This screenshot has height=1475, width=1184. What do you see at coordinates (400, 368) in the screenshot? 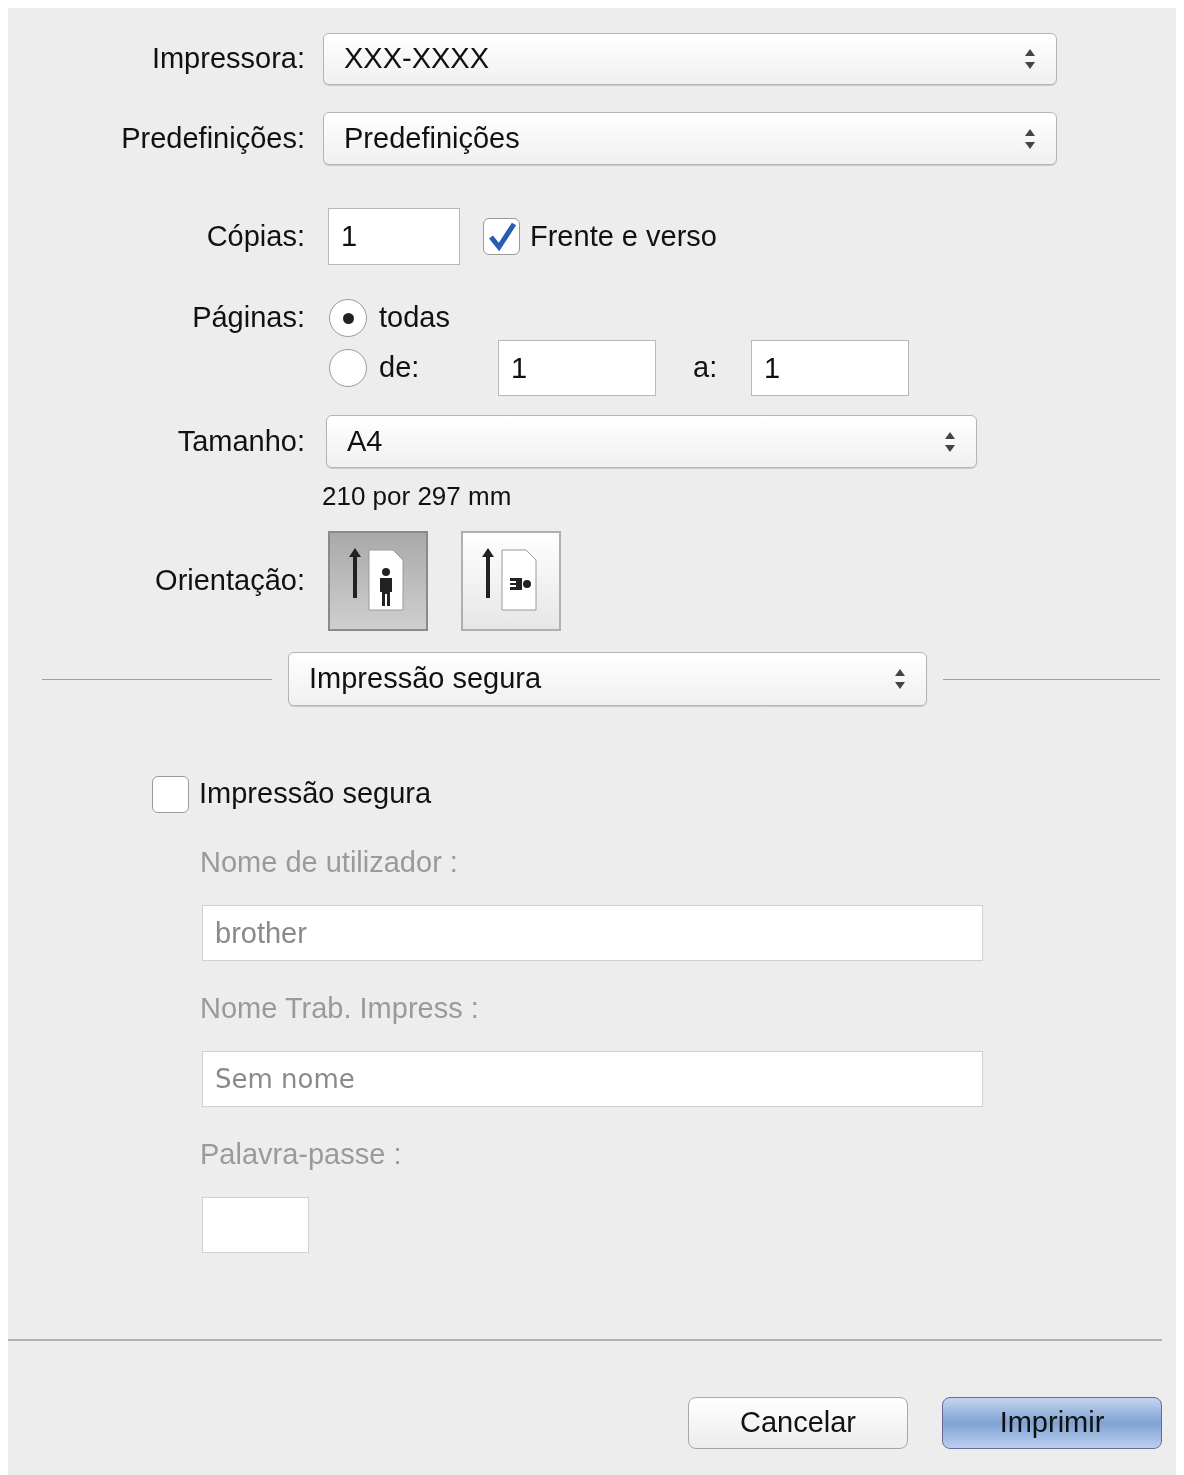
I see `radio-label: de:` at bounding box center [400, 368].